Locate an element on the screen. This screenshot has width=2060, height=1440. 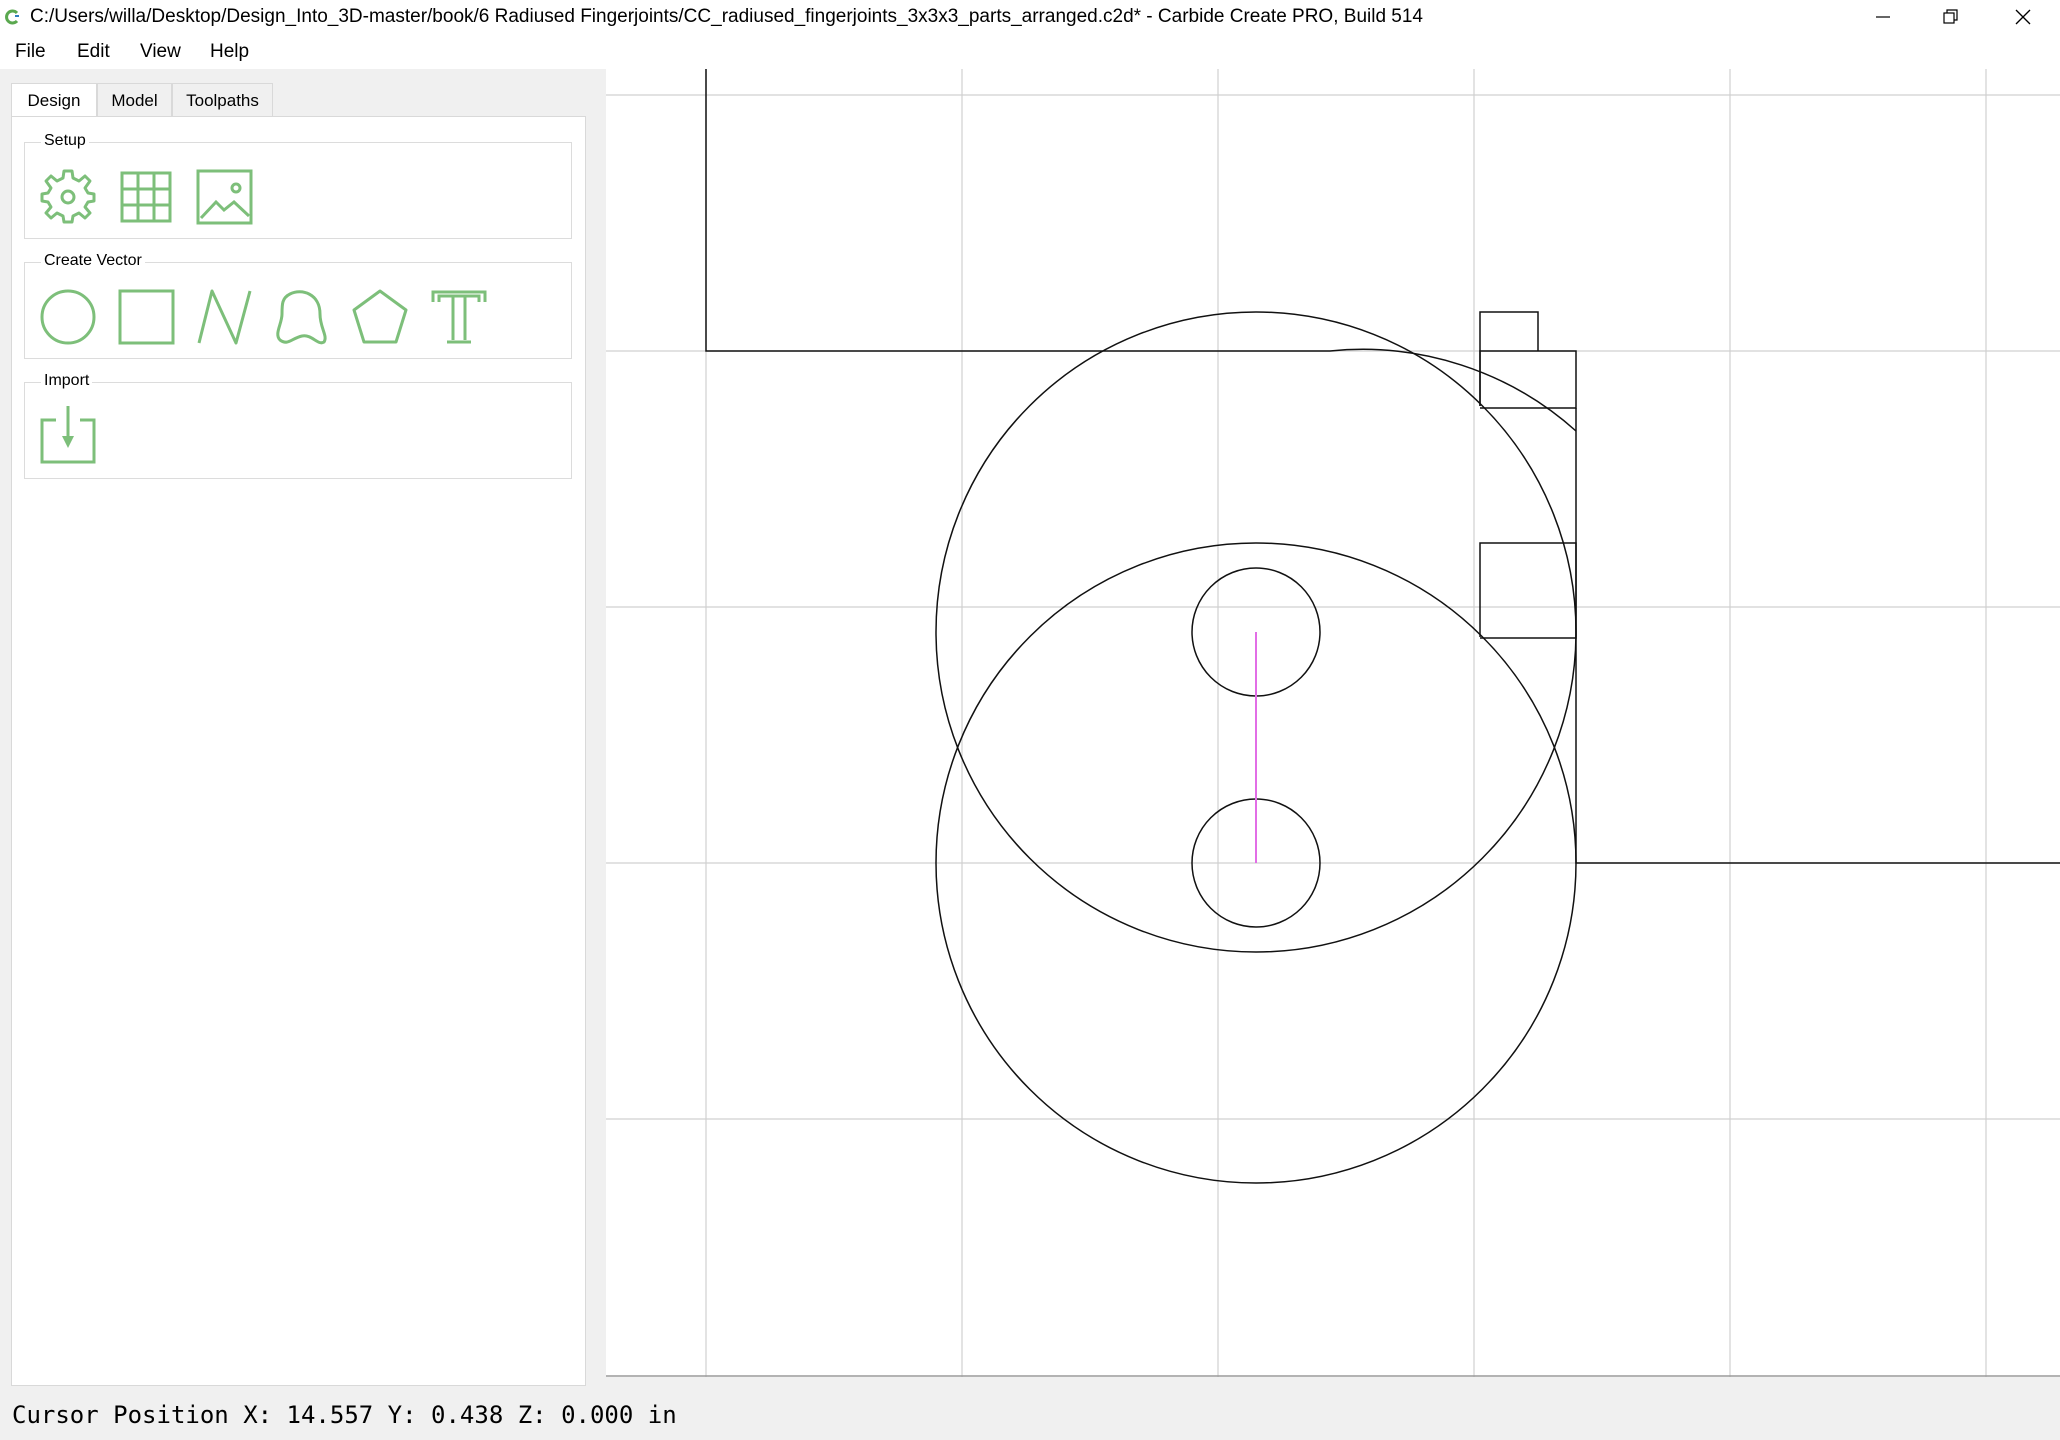
menu-edit: Edit is located at coordinates (93, 51).